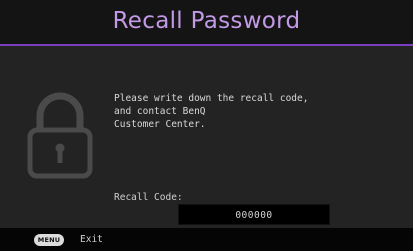 The width and height of the screenshot is (413, 251). I want to click on footer-bar: MENU Exit, so click(206, 239).